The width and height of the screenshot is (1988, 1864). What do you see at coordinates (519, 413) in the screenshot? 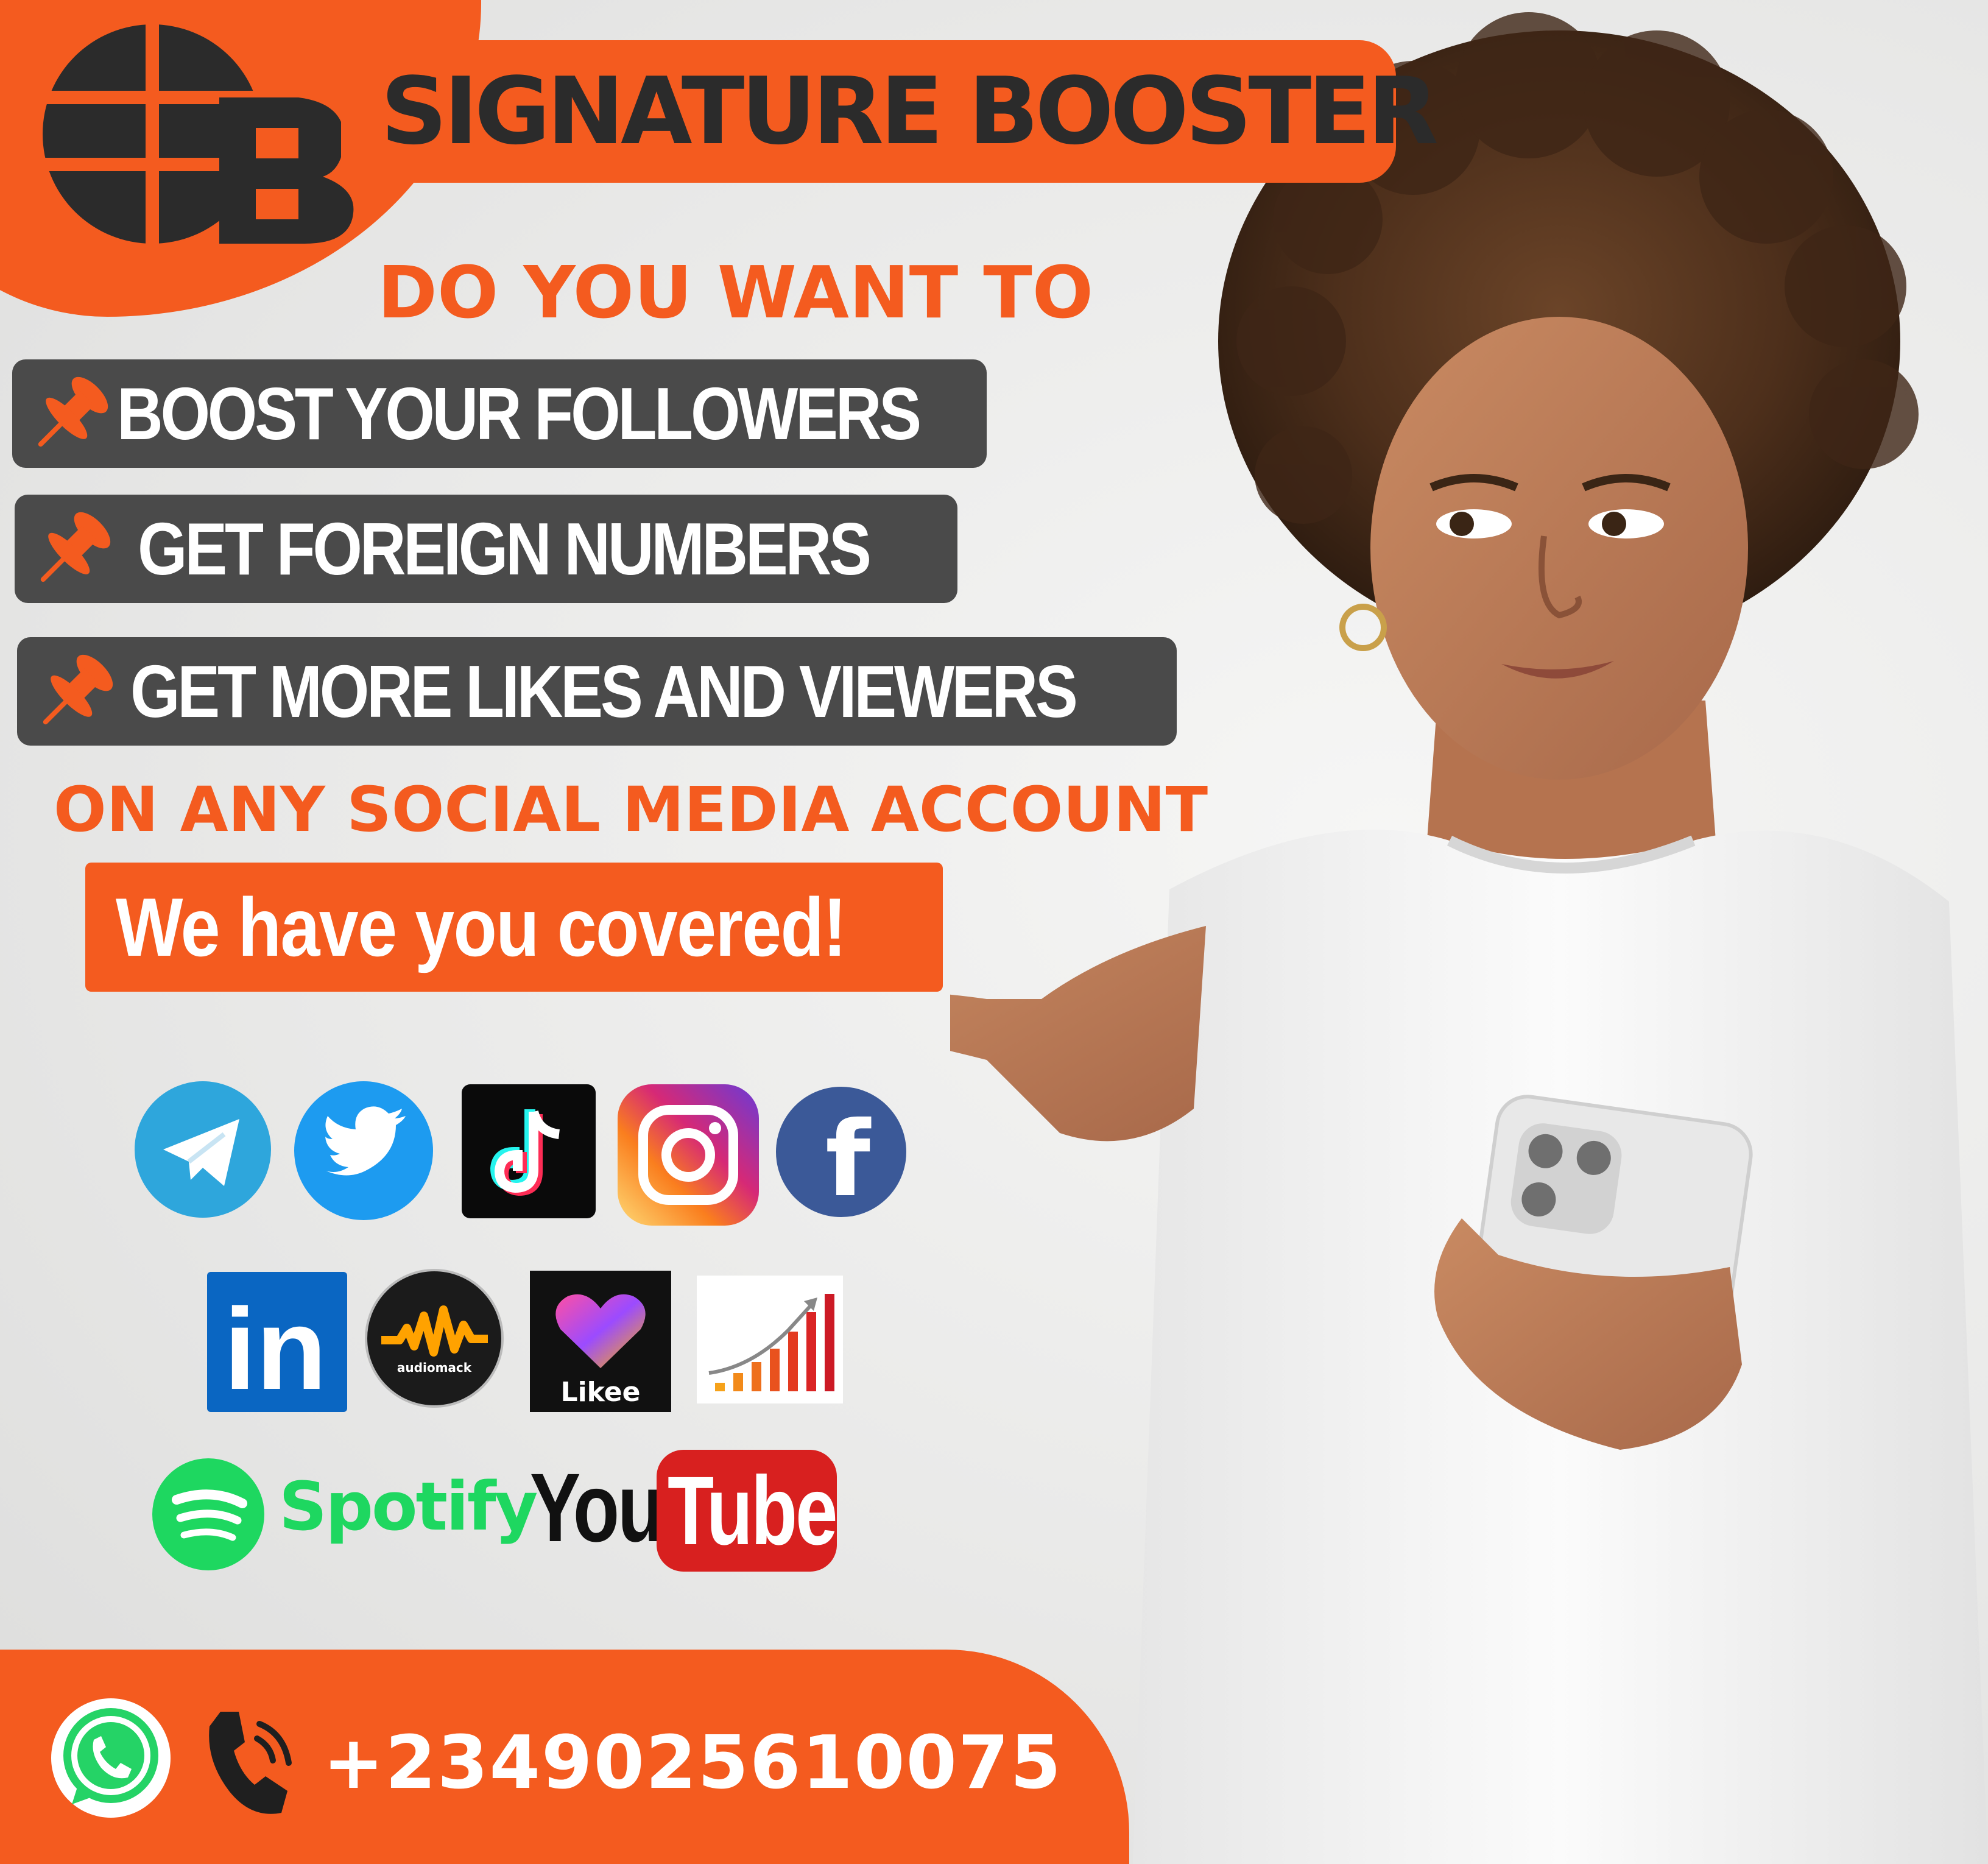
I see `feature-label: BOOST YOUR FOLLOWERS` at bounding box center [519, 413].